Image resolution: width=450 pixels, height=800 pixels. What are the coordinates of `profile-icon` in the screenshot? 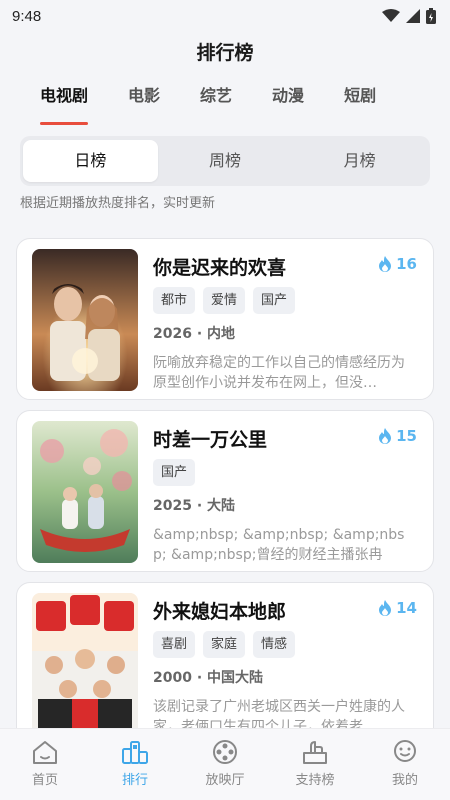 It's located at (405, 751).